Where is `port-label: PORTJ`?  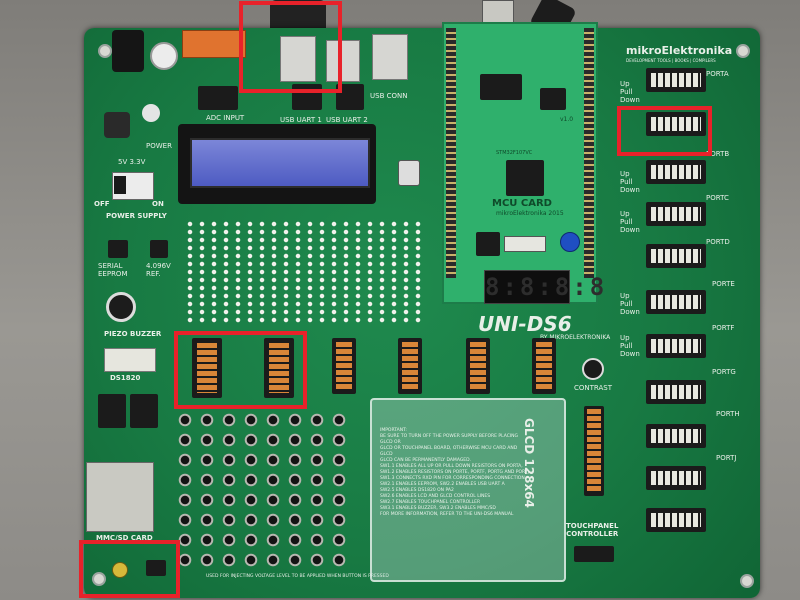 port-label: PORTJ is located at coordinates (726, 458).